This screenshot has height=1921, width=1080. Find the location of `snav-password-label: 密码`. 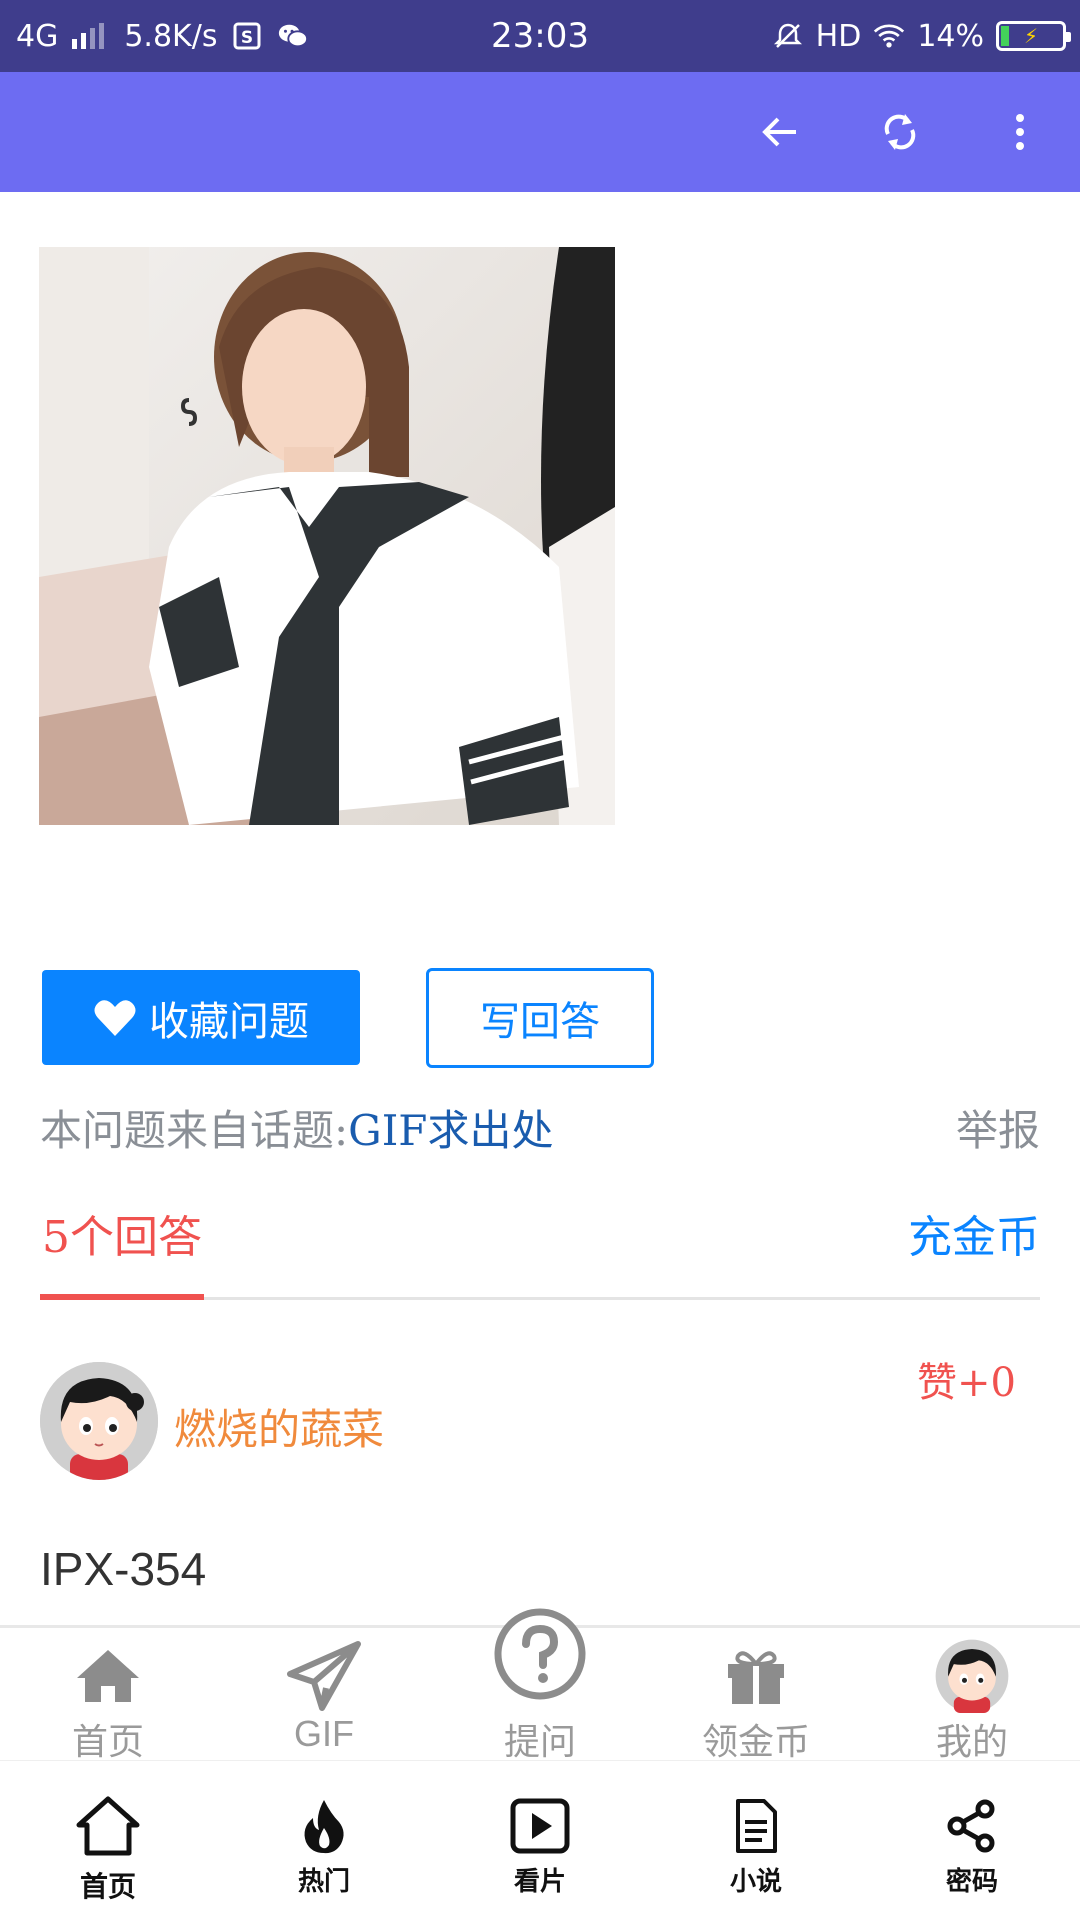

snav-password-label: 密码 is located at coordinates (971, 1882).